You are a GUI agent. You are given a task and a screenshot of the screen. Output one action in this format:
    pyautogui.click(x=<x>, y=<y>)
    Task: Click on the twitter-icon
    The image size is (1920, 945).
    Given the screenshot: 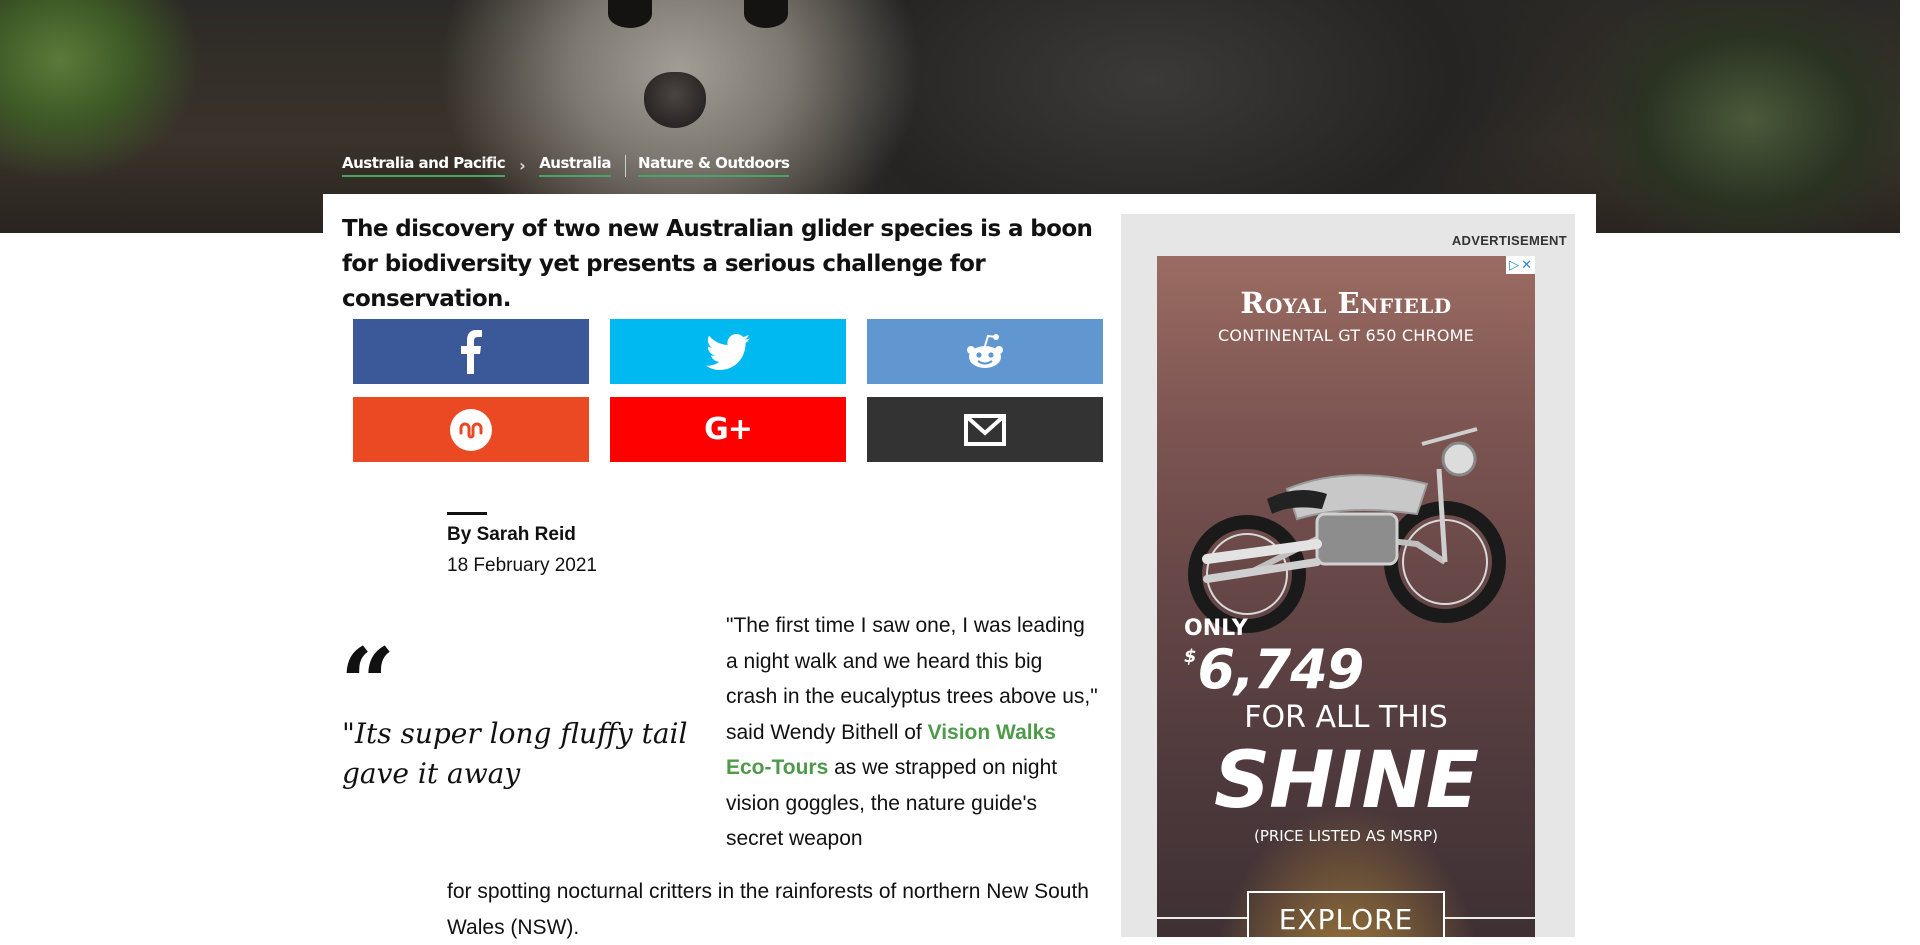 What is the action you would take?
    pyautogui.click(x=728, y=351)
    